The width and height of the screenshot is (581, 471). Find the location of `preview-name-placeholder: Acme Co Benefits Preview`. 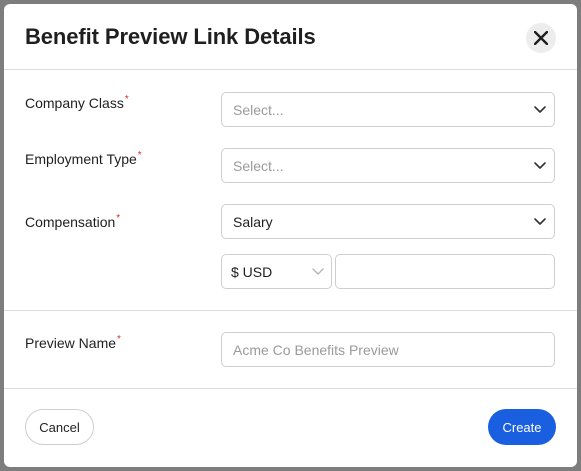

preview-name-placeholder: Acme Co Benefits Preview is located at coordinates (316, 350).